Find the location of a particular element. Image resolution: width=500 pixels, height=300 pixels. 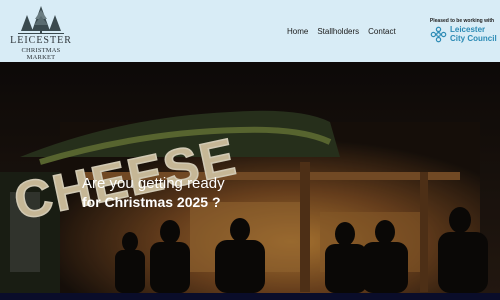

city-council-icon is located at coordinates (438, 34).